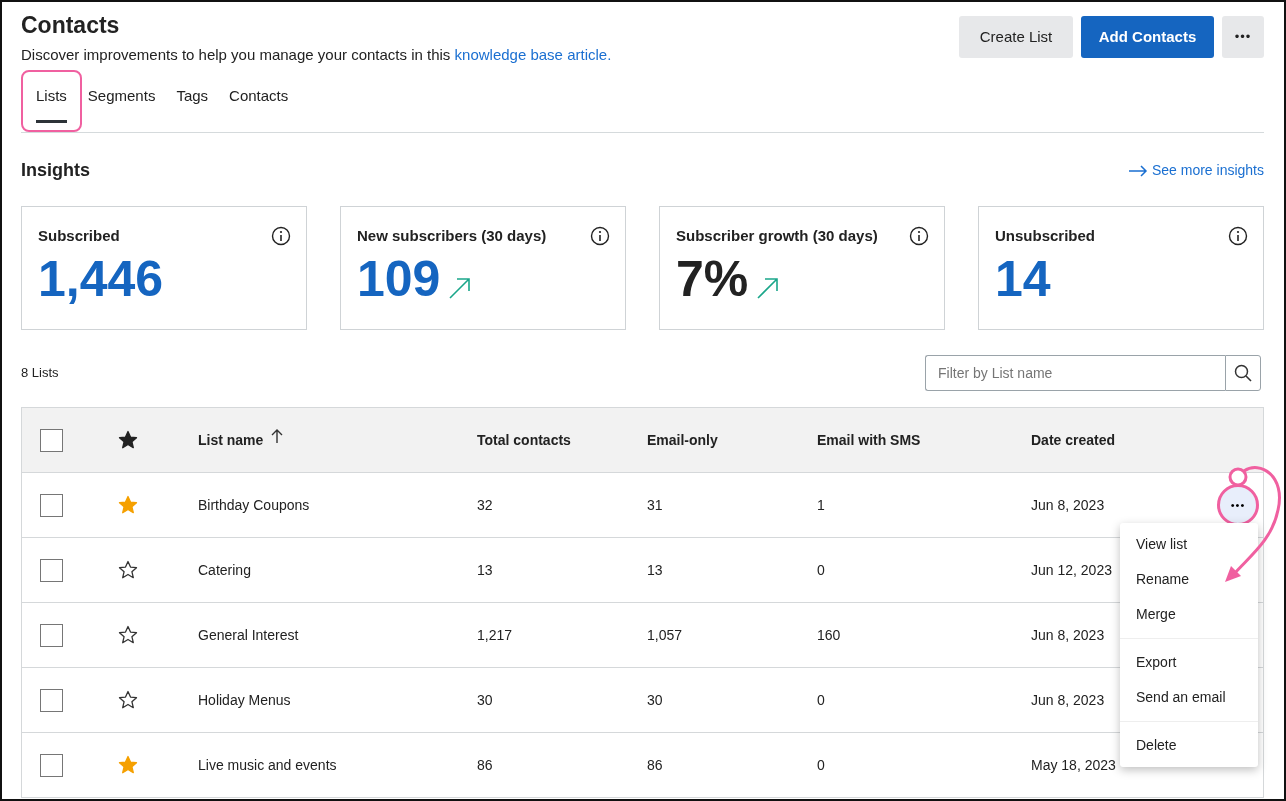 This screenshot has height=801, width=1286. What do you see at coordinates (1071, 570) in the screenshot?
I see `table-cell-text: Jun 12, 2023` at bounding box center [1071, 570].